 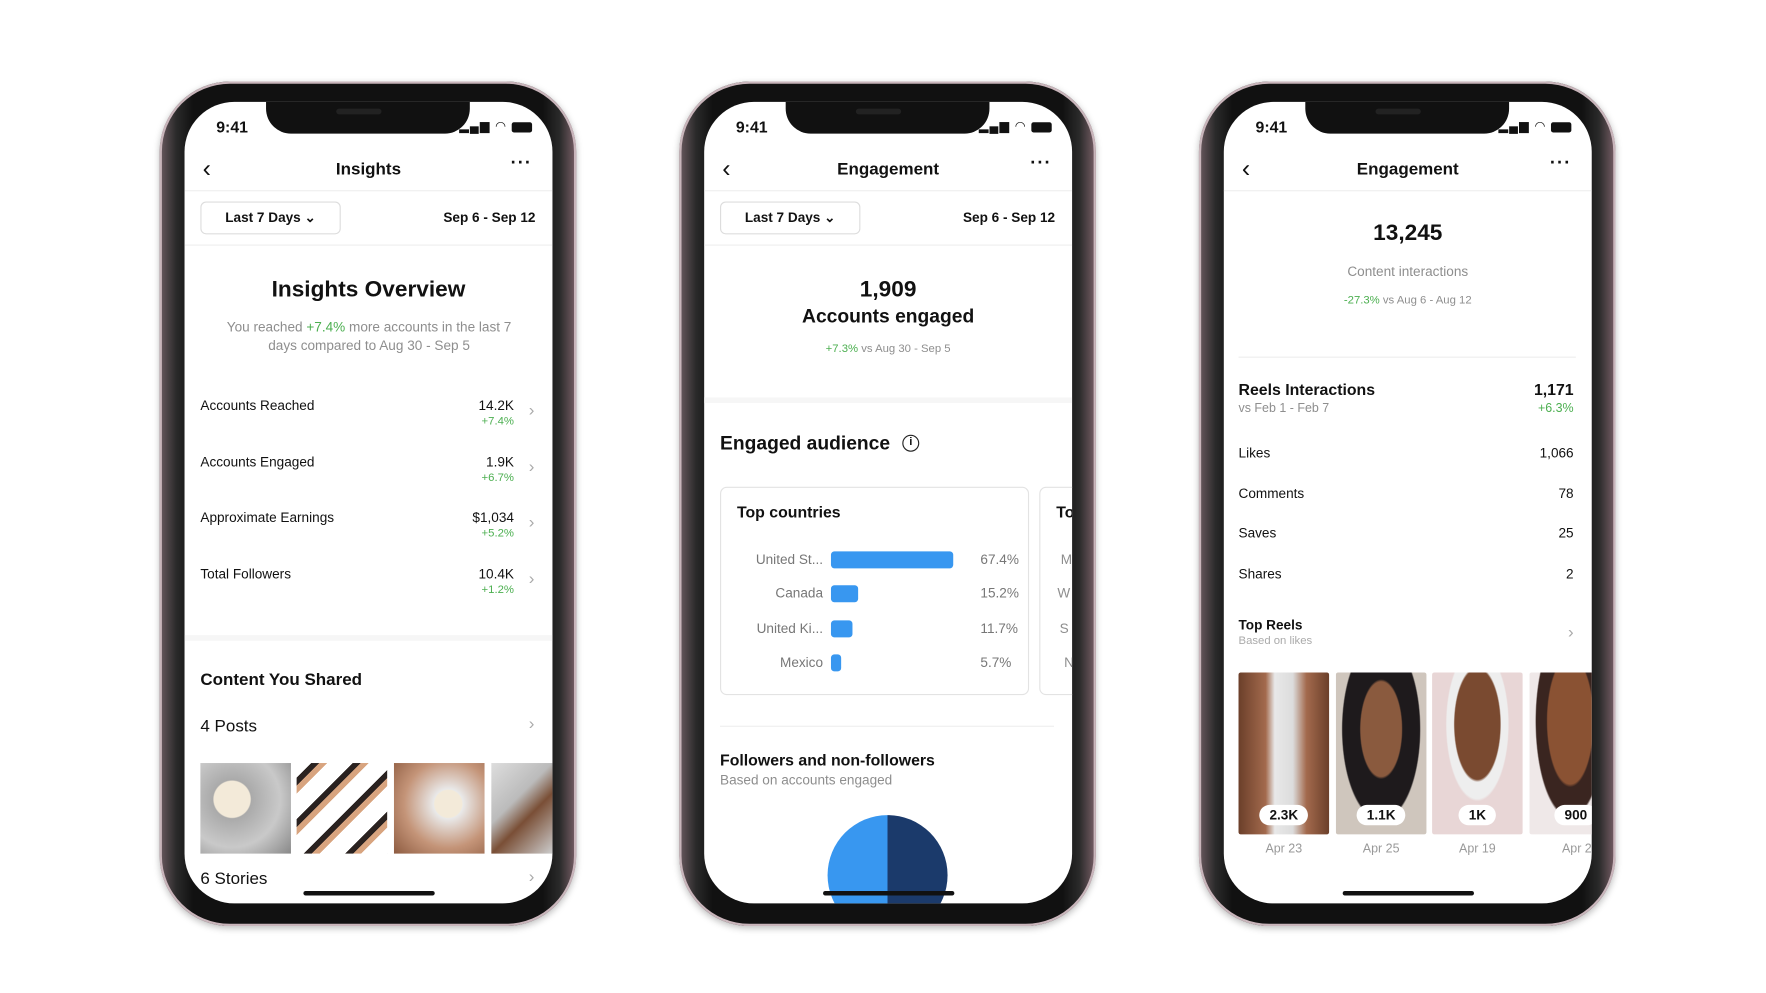 What do you see at coordinates (1408, 233) in the screenshot?
I see `content-interactions-count: 13,245` at bounding box center [1408, 233].